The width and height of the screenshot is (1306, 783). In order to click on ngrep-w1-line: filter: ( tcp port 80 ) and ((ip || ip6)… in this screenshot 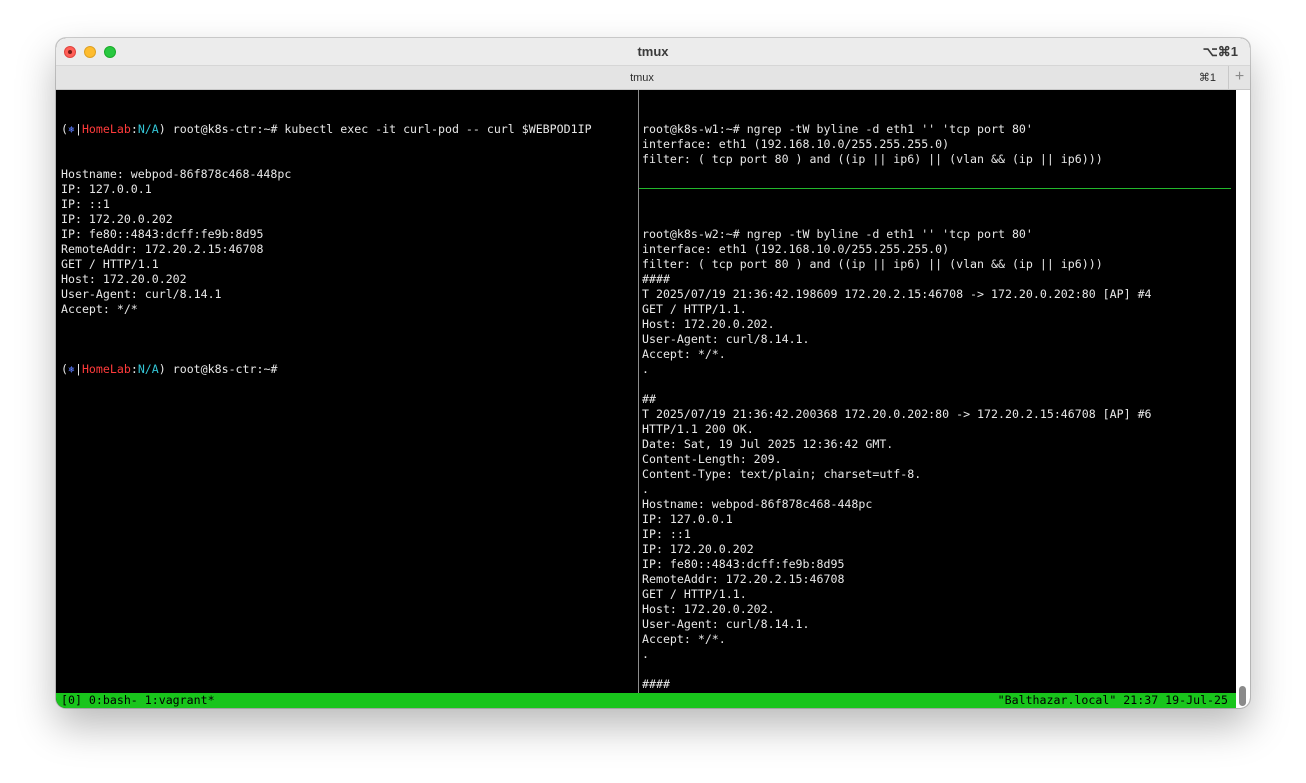, I will do `click(872, 159)`.